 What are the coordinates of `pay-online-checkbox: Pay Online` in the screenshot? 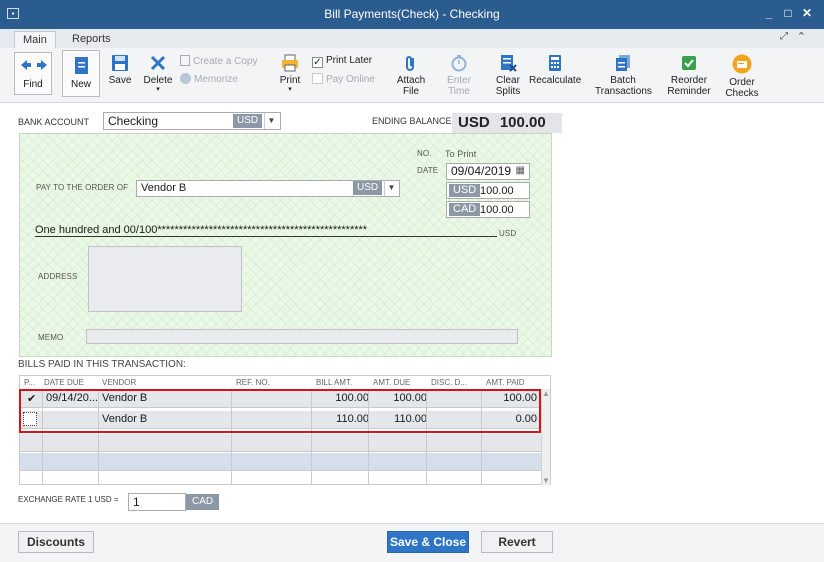 It's located at (343, 79).